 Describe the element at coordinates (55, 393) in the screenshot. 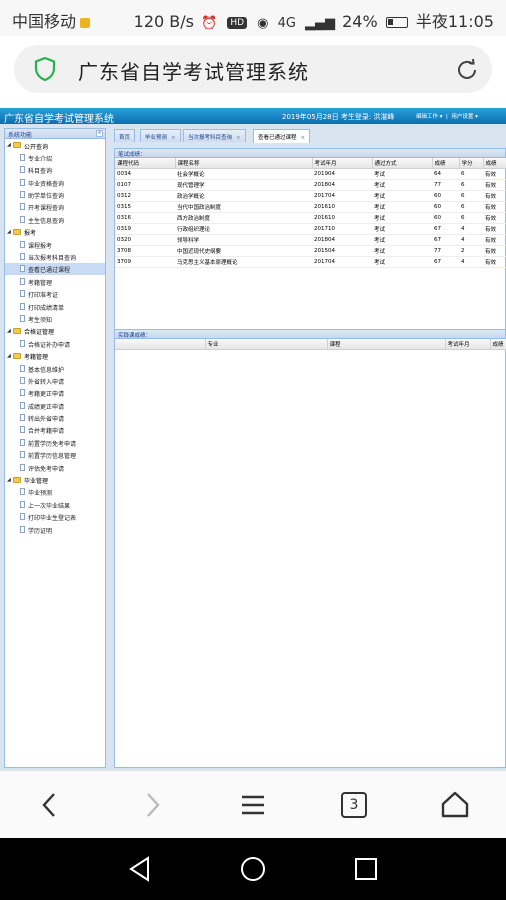

I see `tree-item: 考籍更正申请` at that location.